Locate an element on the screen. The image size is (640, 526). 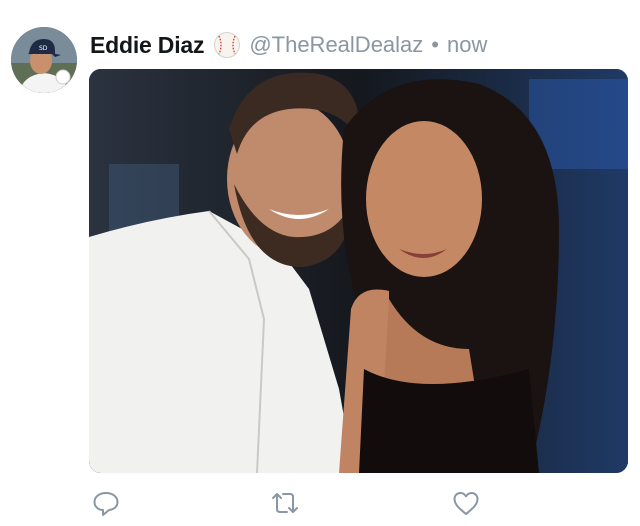
tweet-header: Eddie Diaz @TheRealDealaz • now is located at coordinates (288, 45).